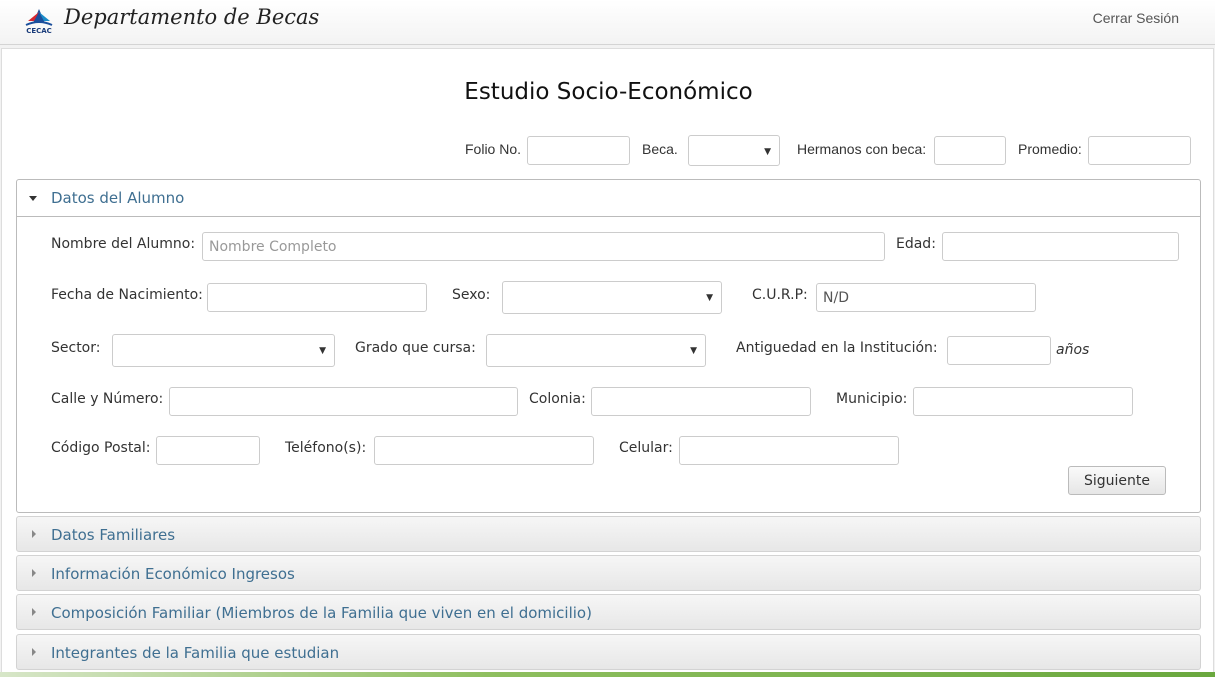 The width and height of the screenshot is (1215, 677). I want to click on folio-label: Folio No., so click(493, 149).